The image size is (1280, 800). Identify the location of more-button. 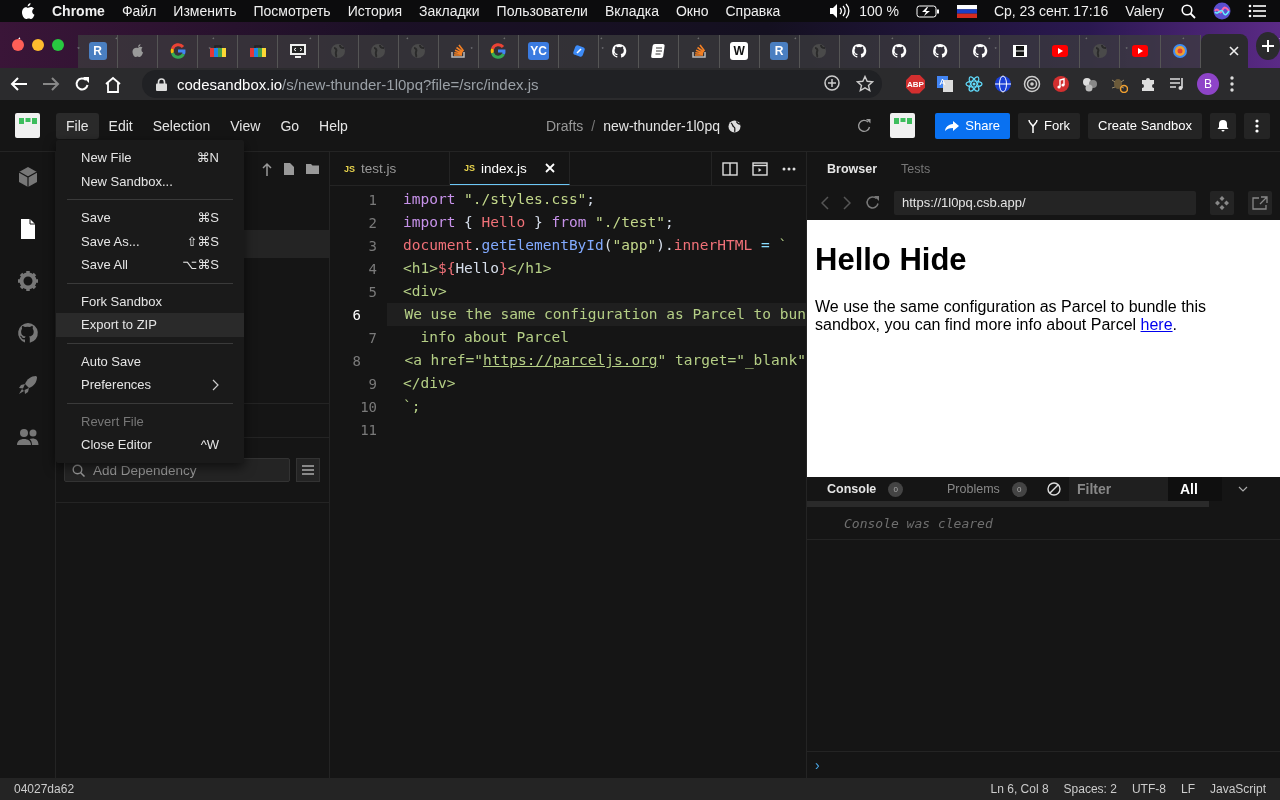
(1257, 125).